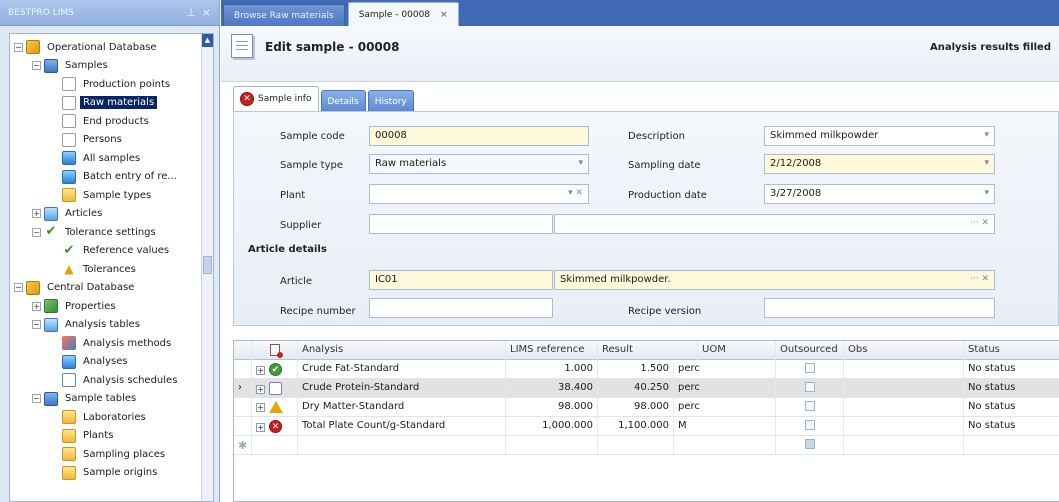  I want to click on sidebar-item-reference-values: ✔ Reference values, so click(111, 251).